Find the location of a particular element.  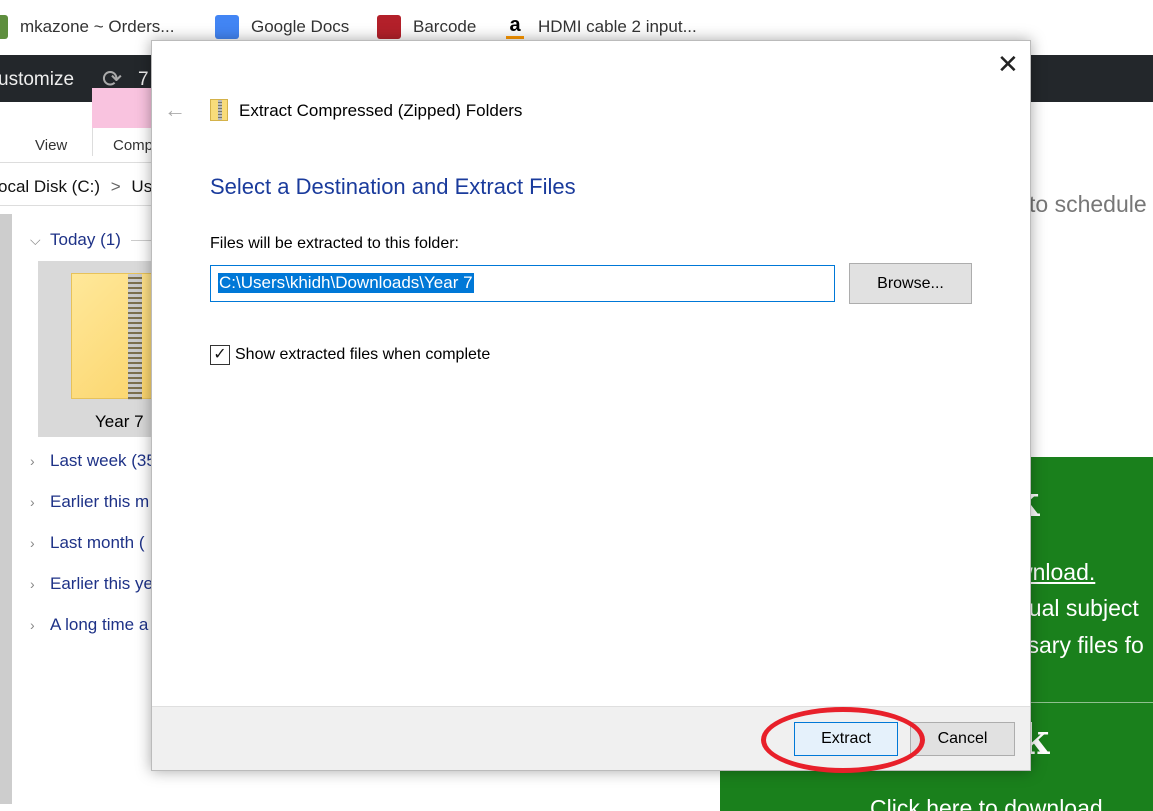

show-files-checkbox: ✓ is located at coordinates (220, 355).